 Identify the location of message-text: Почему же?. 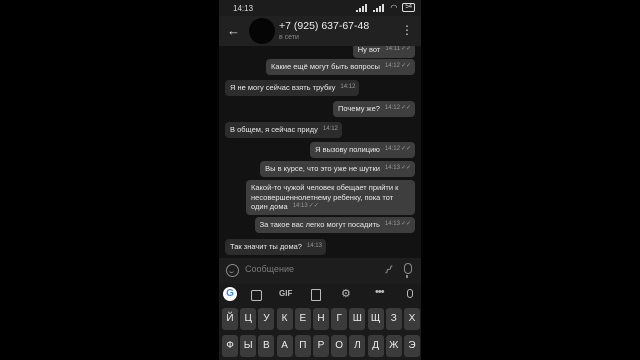
(359, 108).